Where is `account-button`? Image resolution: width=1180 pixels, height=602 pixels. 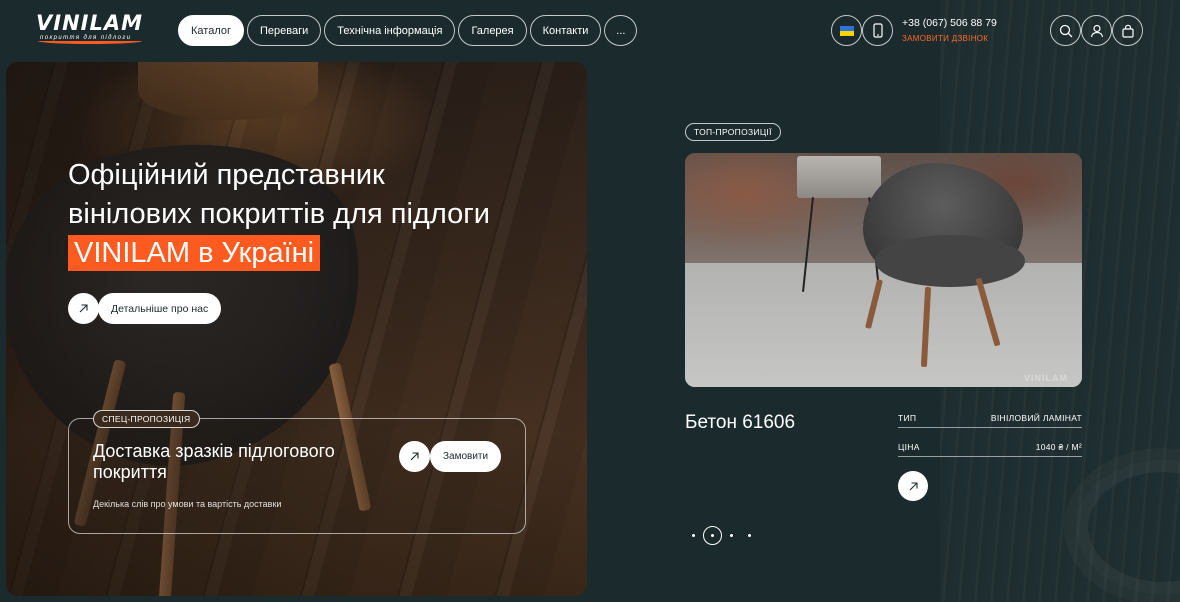
account-button is located at coordinates (1096, 30).